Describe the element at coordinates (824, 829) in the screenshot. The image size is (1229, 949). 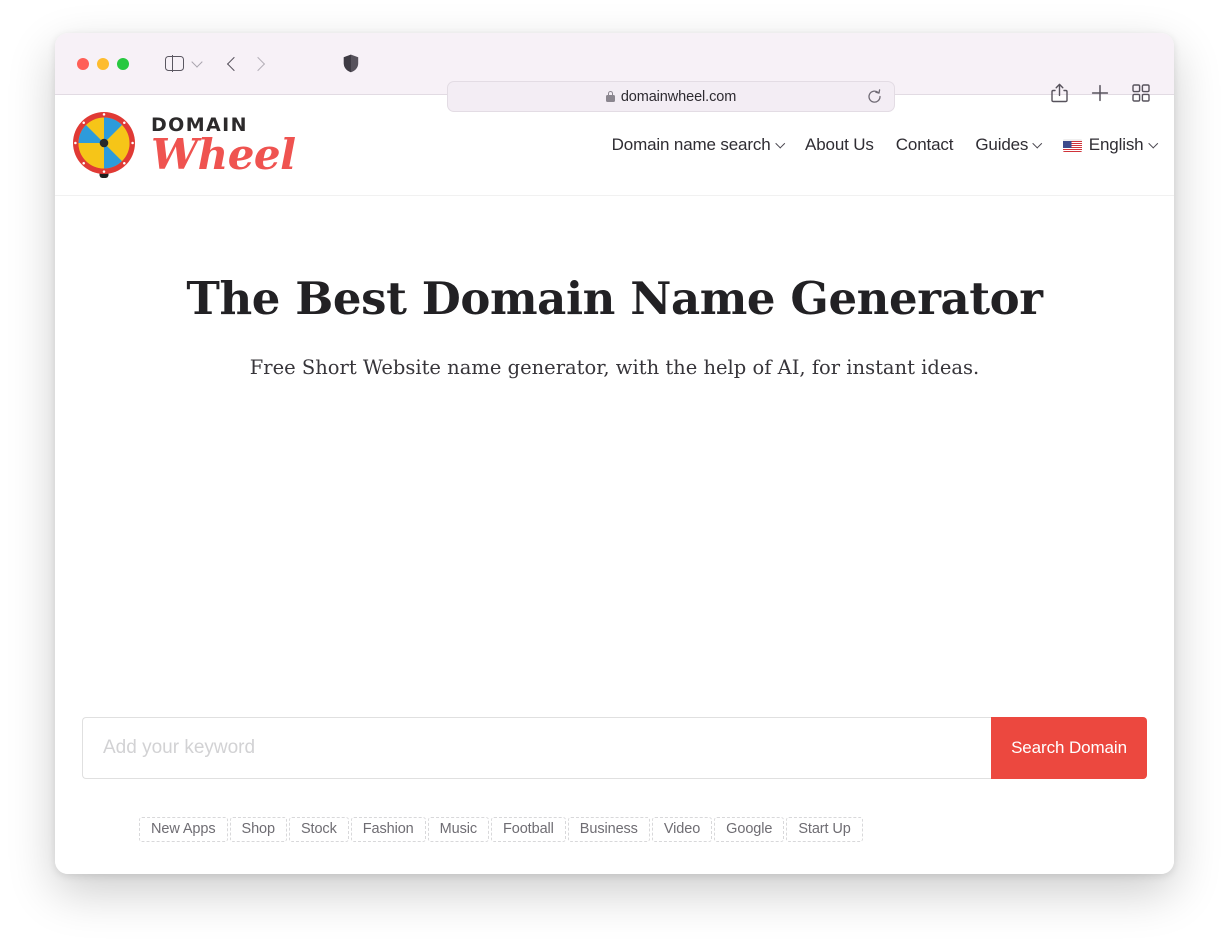
I see `chip-start-up: Start Up` at that location.